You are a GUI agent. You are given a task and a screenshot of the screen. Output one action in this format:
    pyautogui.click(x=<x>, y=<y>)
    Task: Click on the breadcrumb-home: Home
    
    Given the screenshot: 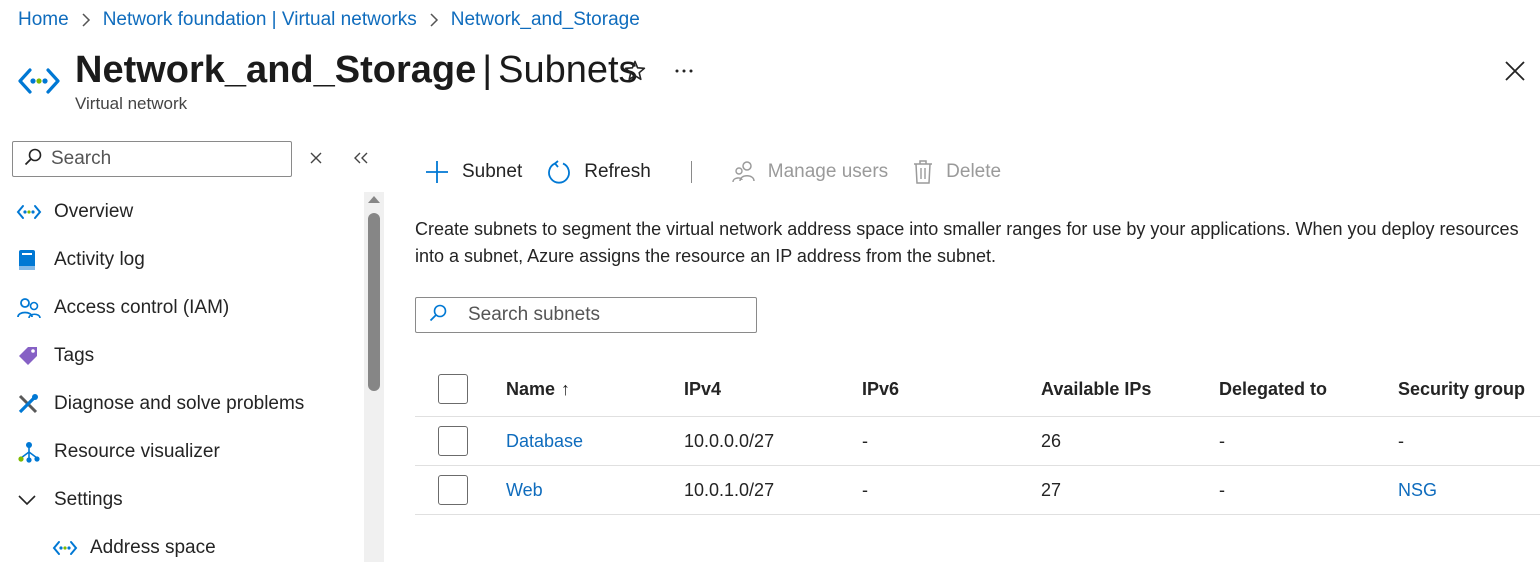 What is the action you would take?
    pyautogui.click(x=43, y=20)
    